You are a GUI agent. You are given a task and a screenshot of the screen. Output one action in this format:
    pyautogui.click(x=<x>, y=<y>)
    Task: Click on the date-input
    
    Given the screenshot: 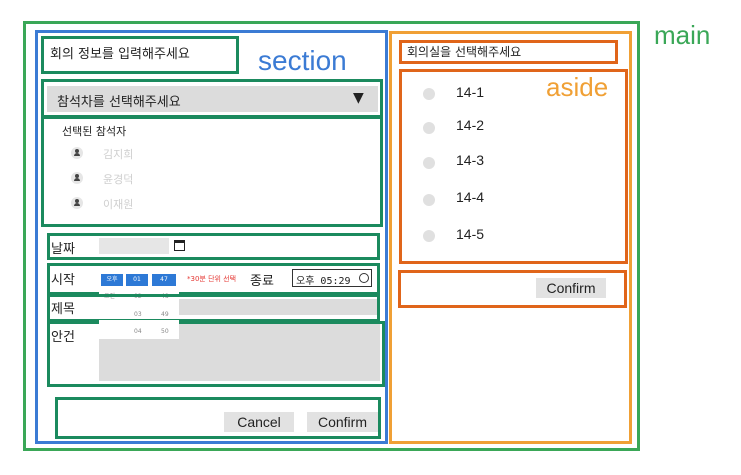 What is the action you would take?
    pyautogui.click(x=134, y=246)
    